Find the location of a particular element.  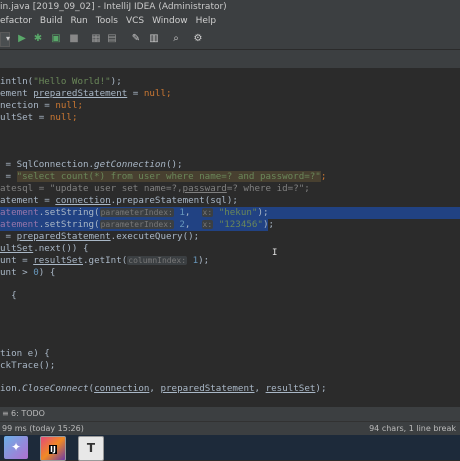

code-line: = preparedStatement.executeQuery(); is located at coordinates (100, 236).